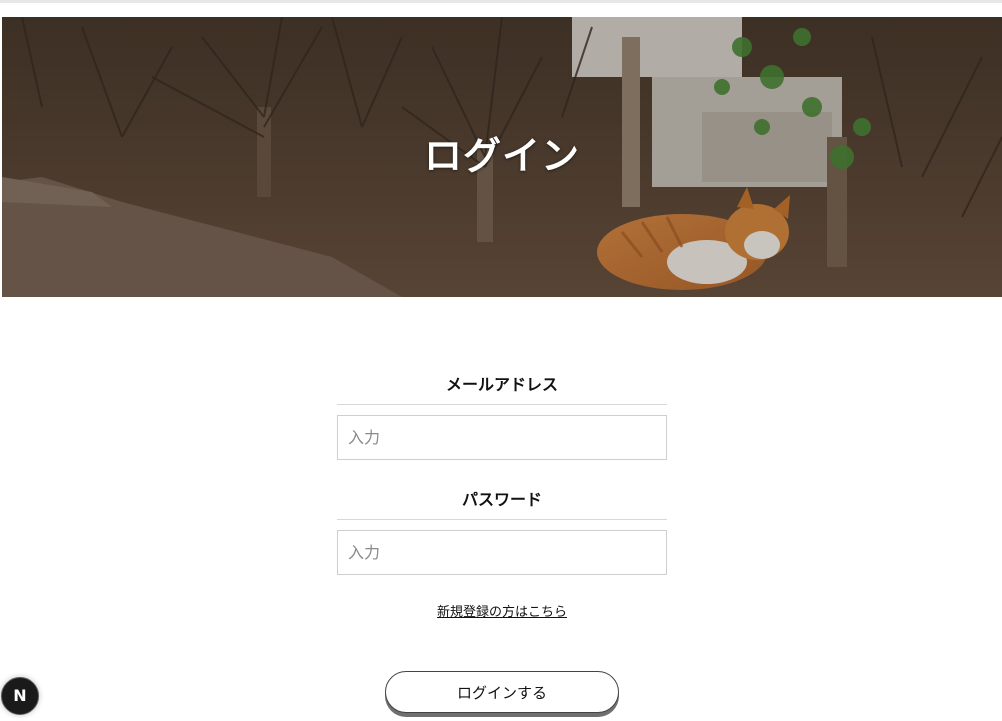 The height and width of the screenshot is (721, 1002). I want to click on email-input, so click(502, 437).